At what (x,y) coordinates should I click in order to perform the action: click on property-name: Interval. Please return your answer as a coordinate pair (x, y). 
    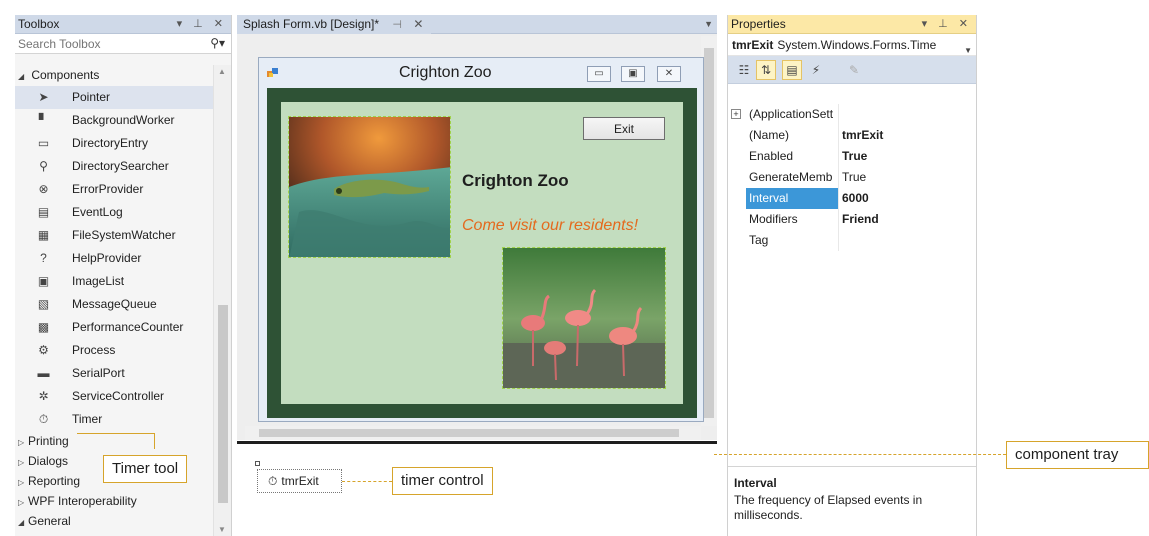
    Looking at the image, I should click on (792, 198).